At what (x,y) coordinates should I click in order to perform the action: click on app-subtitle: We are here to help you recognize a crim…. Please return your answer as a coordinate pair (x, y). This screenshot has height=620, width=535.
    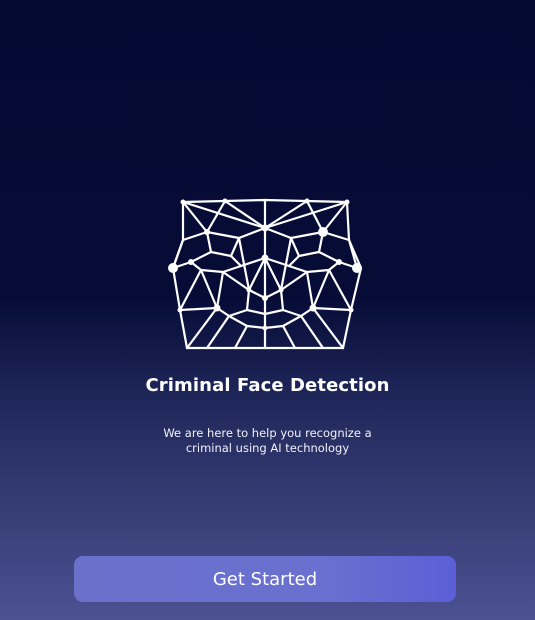
    Looking at the image, I should click on (267, 440).